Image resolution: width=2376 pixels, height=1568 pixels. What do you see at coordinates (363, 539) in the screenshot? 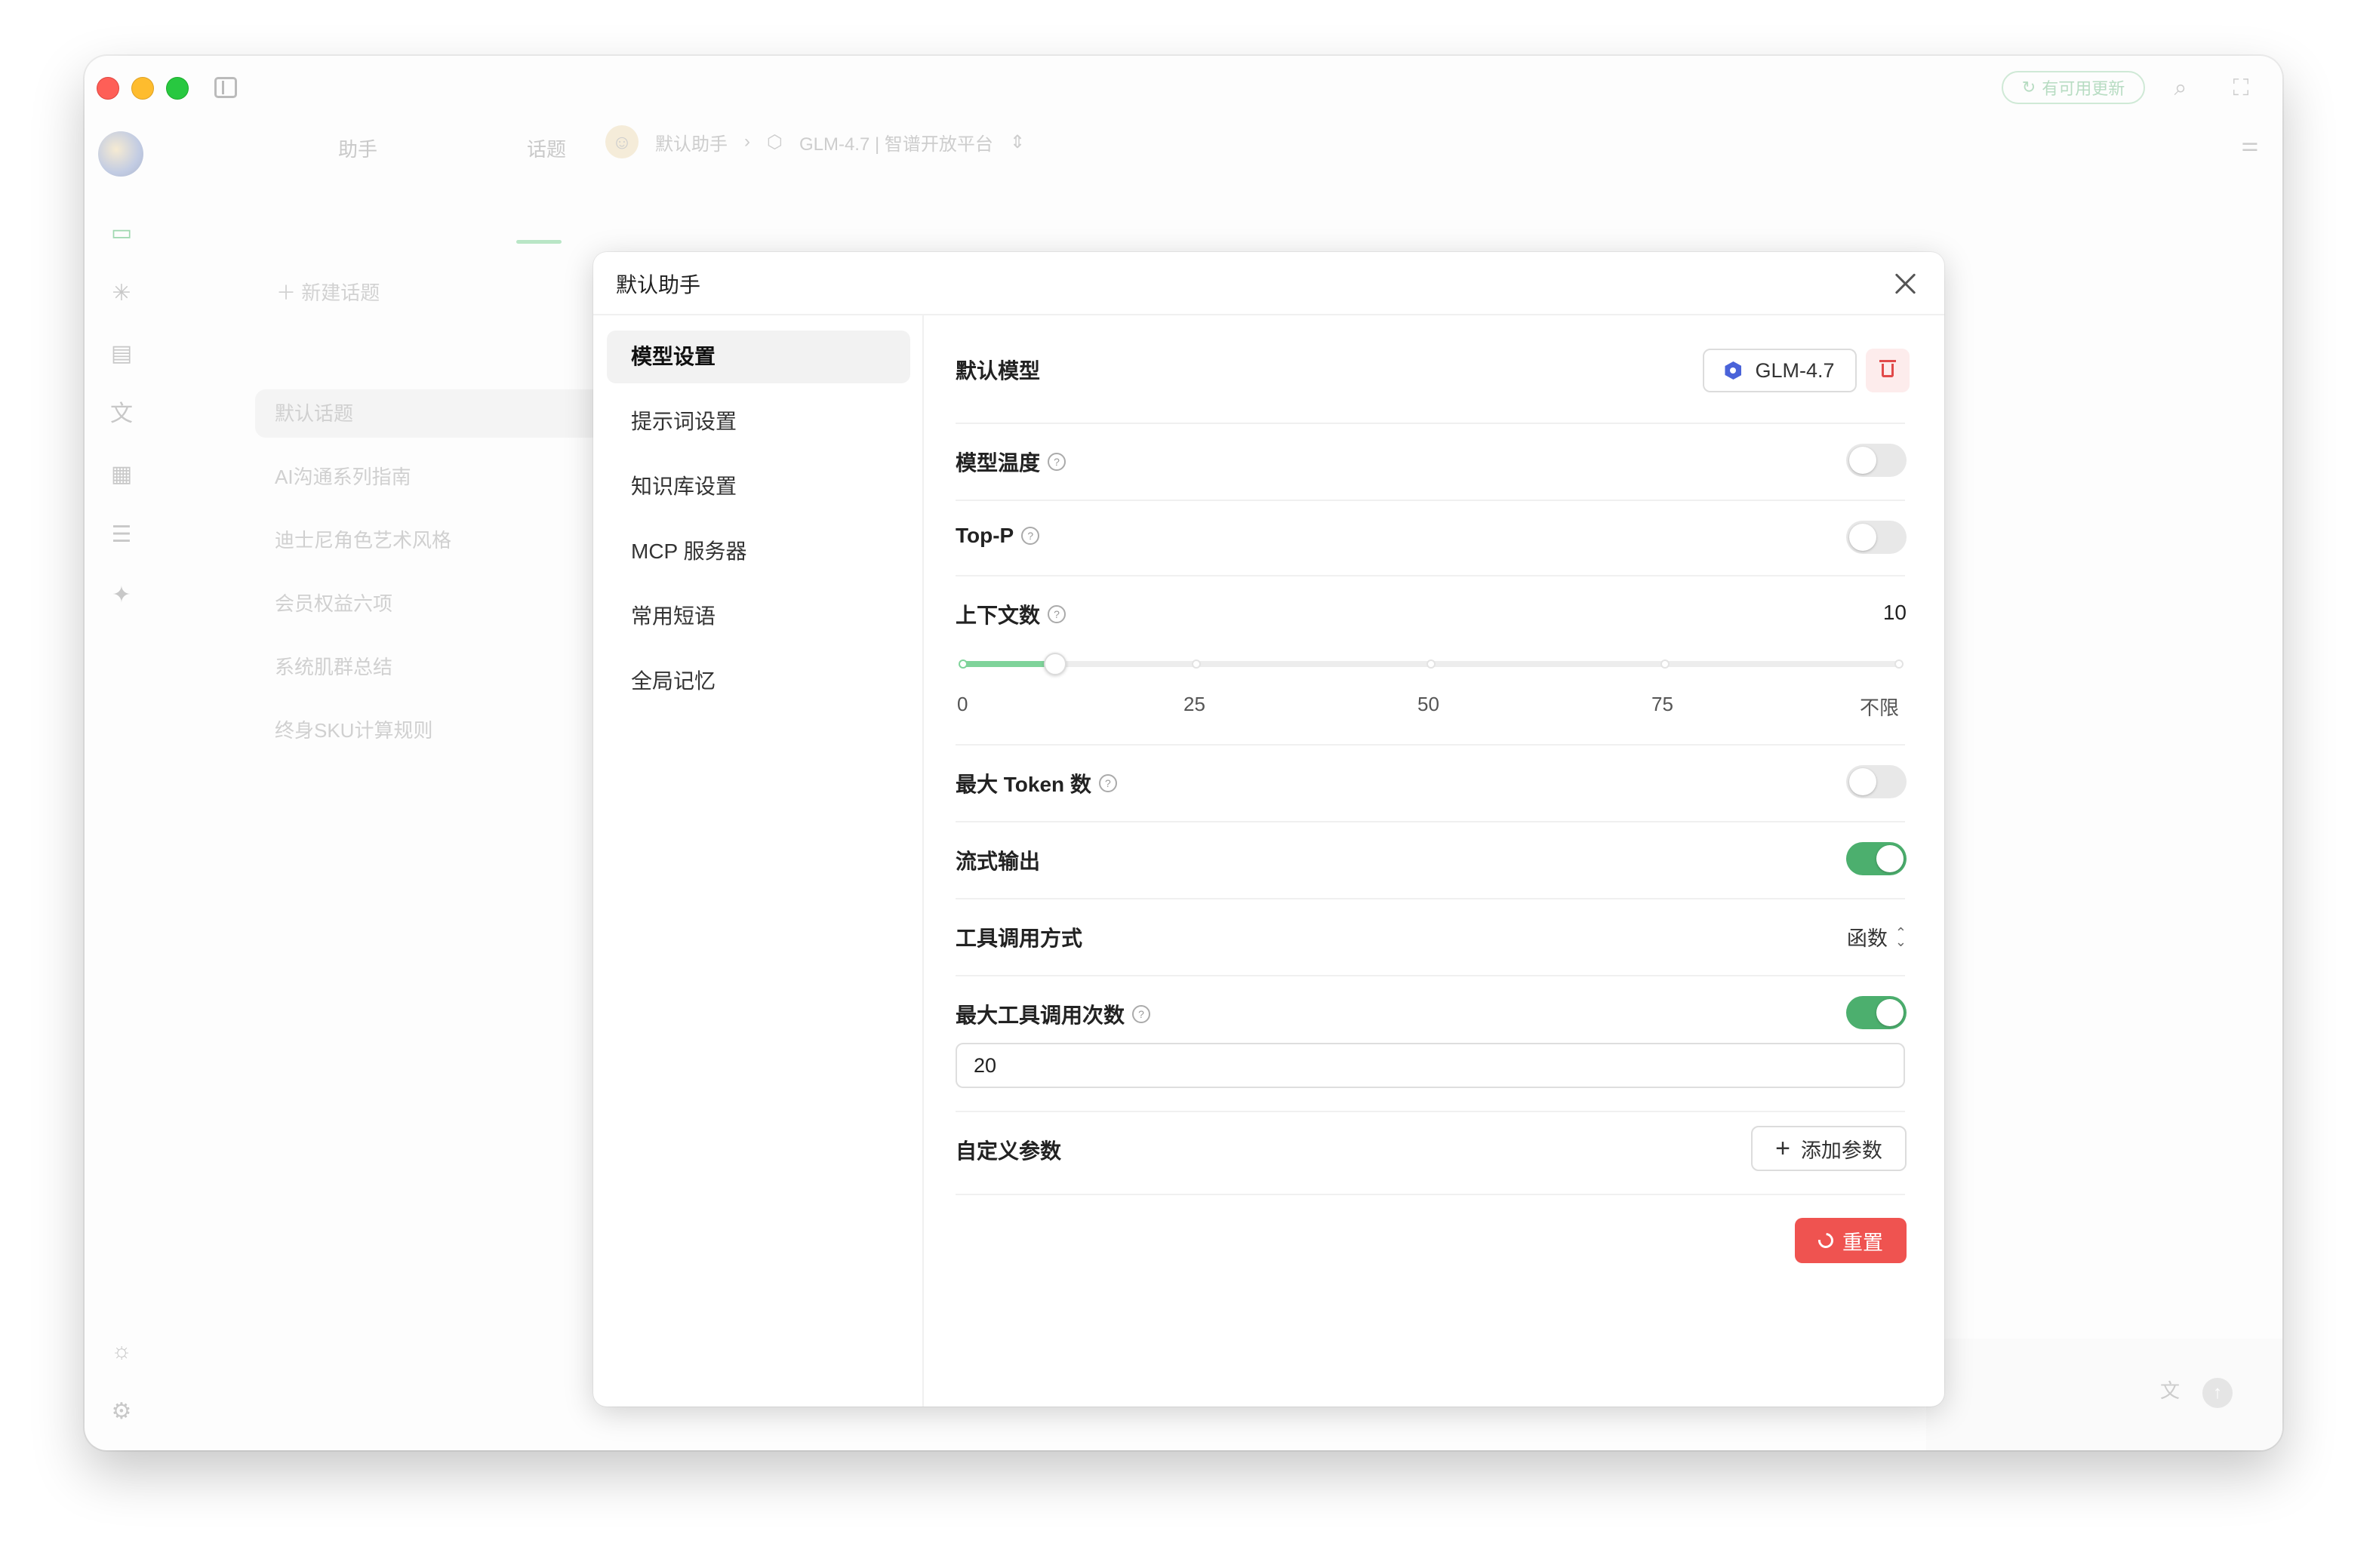
I see `topic-item: 迪士尼角色艺术风格` at bounding box center [363, 539].